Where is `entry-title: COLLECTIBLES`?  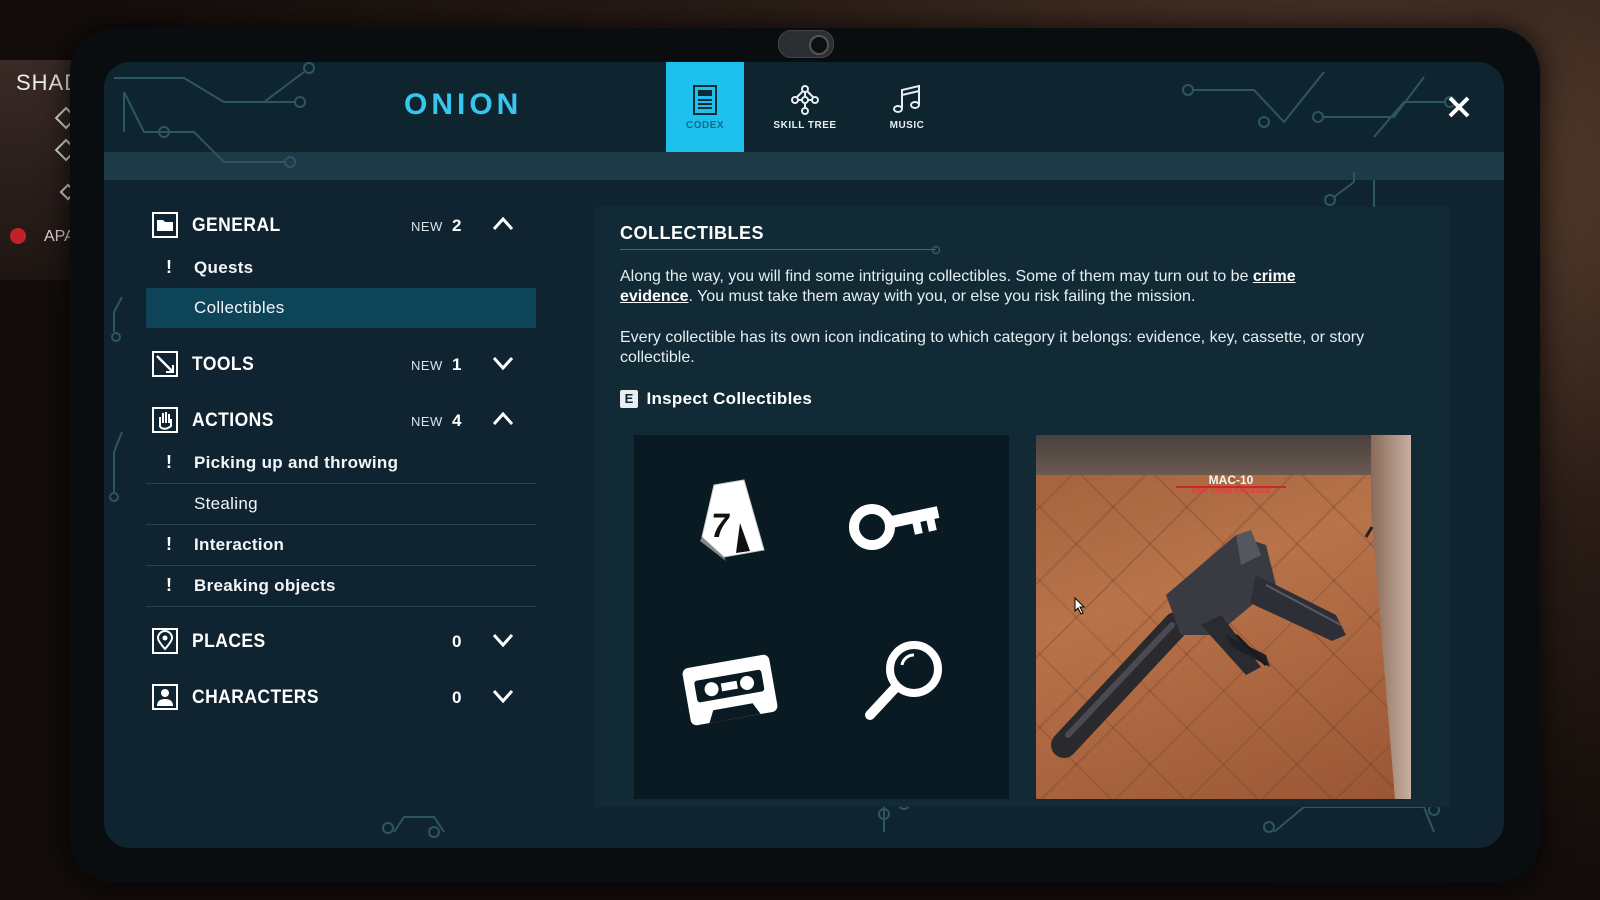
entry-title: COLLECTIBLES is located at coordinates (692, 233).